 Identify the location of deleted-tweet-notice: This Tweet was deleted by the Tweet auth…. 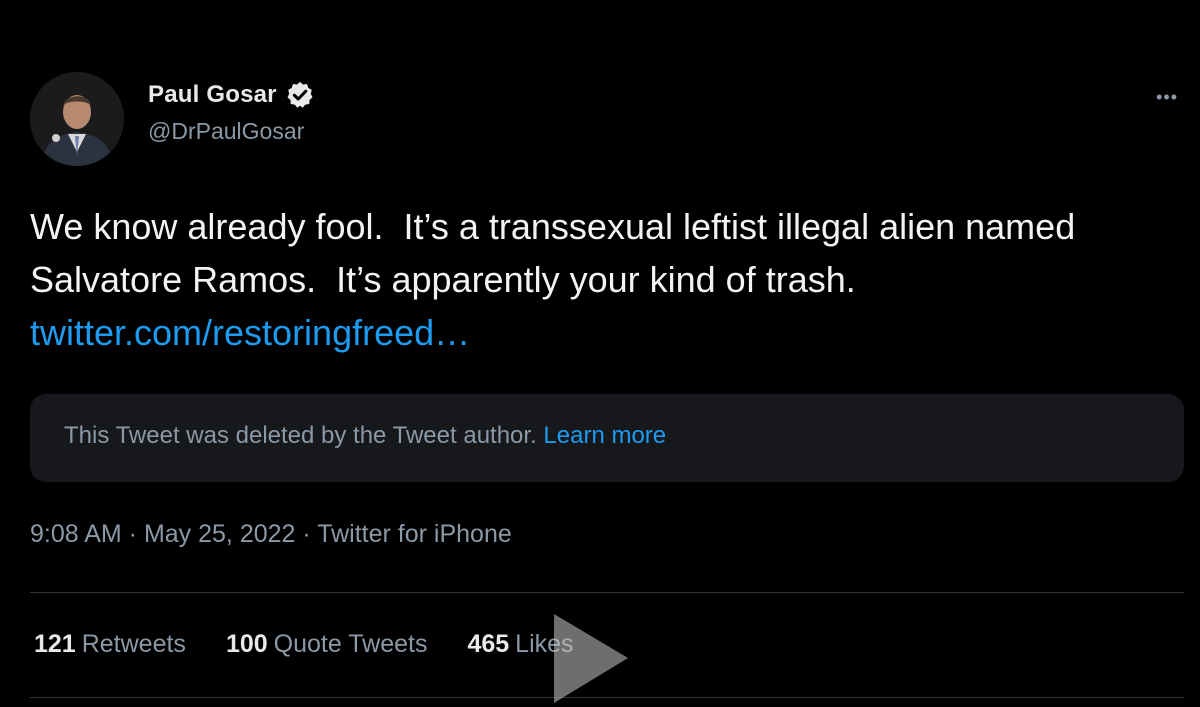
(300, 435).